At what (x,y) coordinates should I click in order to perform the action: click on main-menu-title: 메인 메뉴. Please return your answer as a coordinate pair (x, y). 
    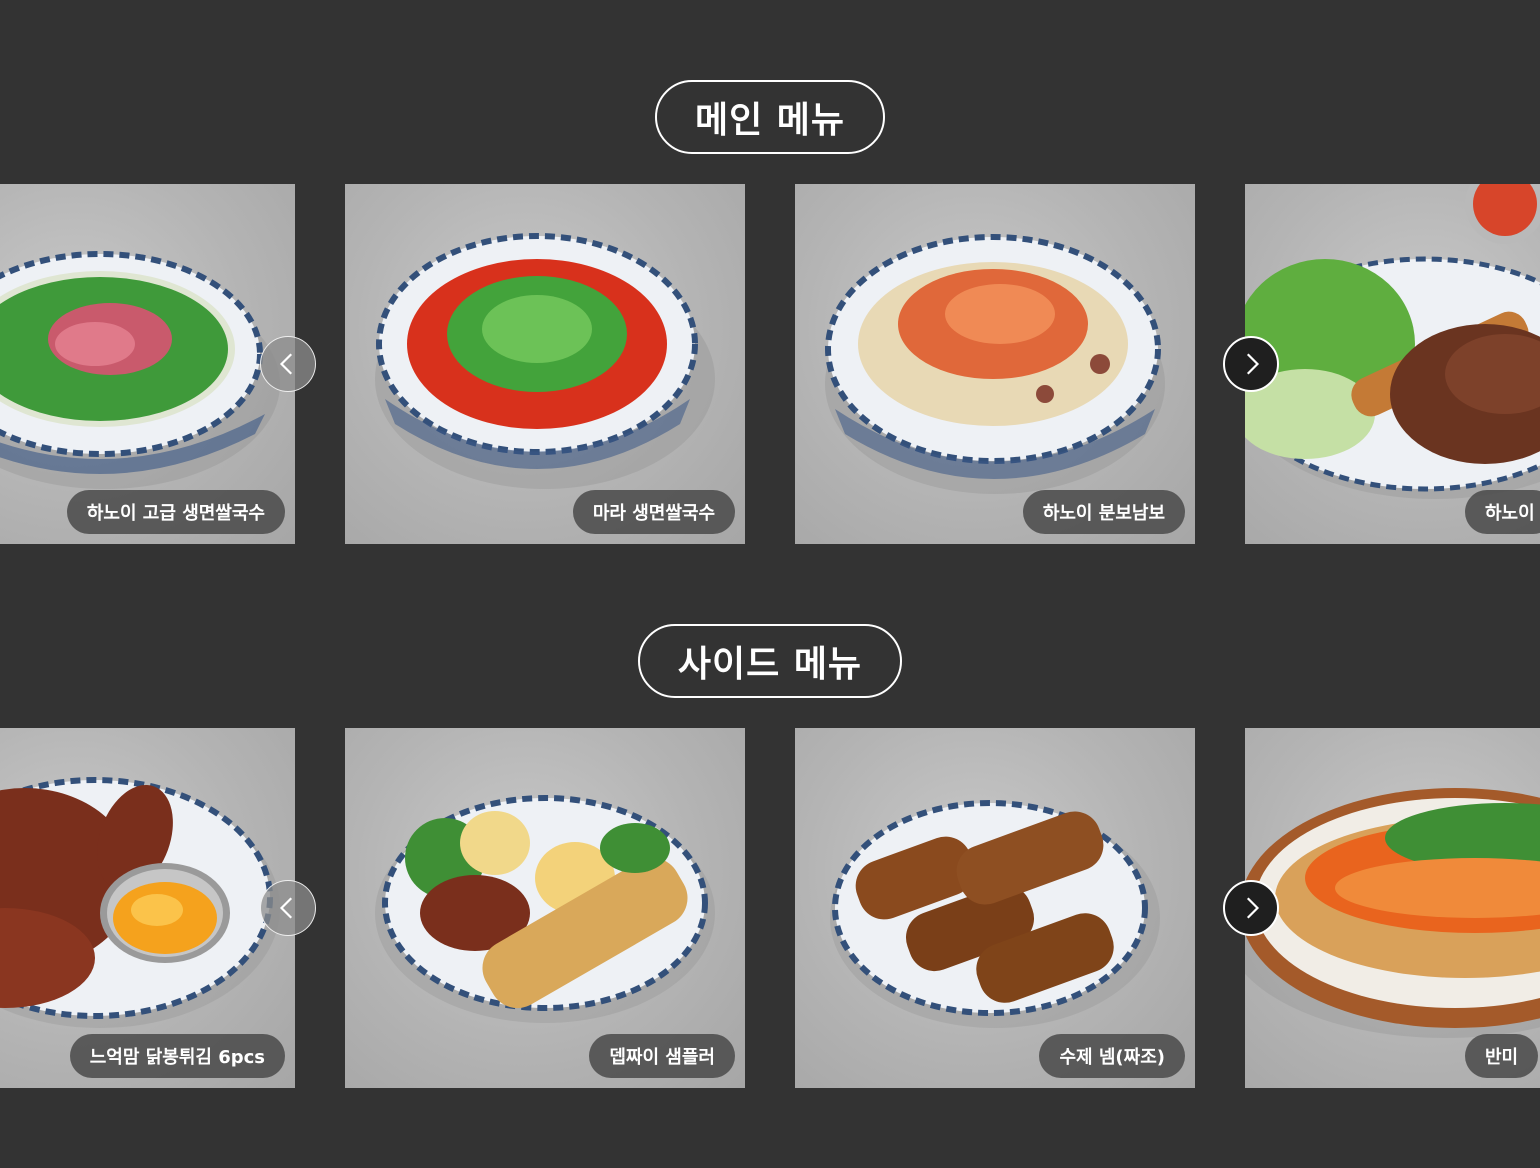
    Looking at the image, I should click on (770, 117).